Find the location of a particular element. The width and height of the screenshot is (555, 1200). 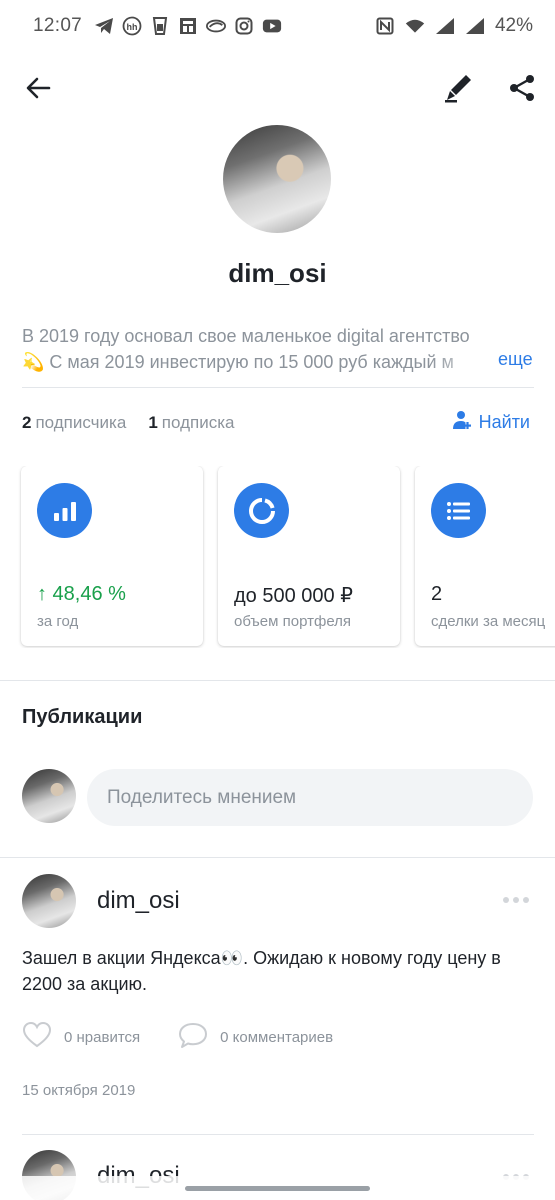

list-icon is located at coordinates (458, 510).